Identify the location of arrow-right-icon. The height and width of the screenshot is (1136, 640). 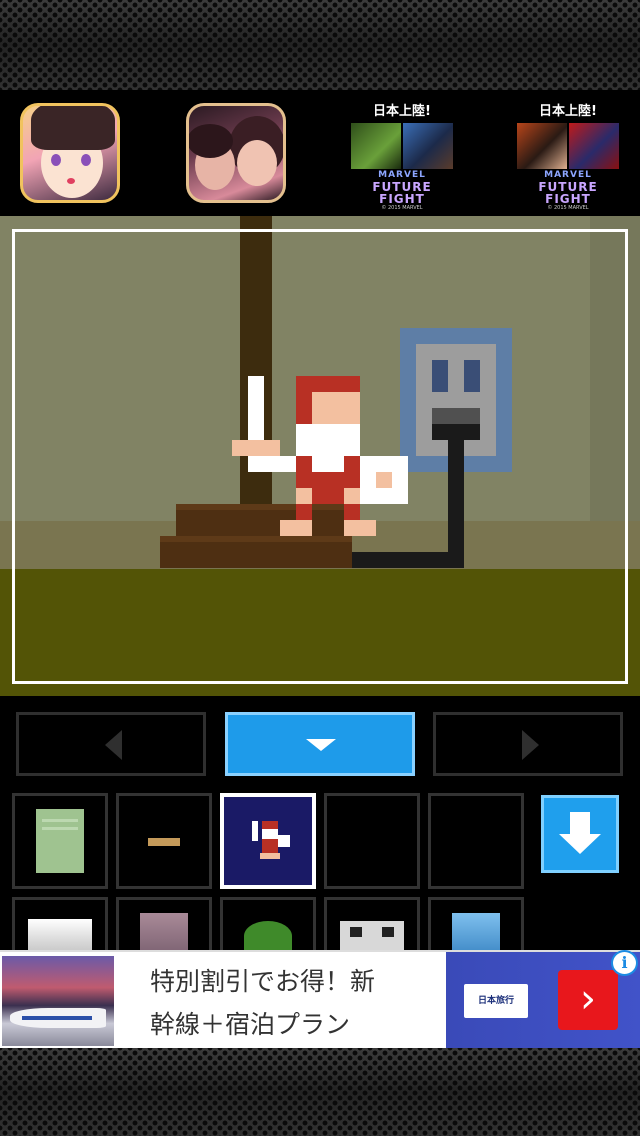
(530, 745).